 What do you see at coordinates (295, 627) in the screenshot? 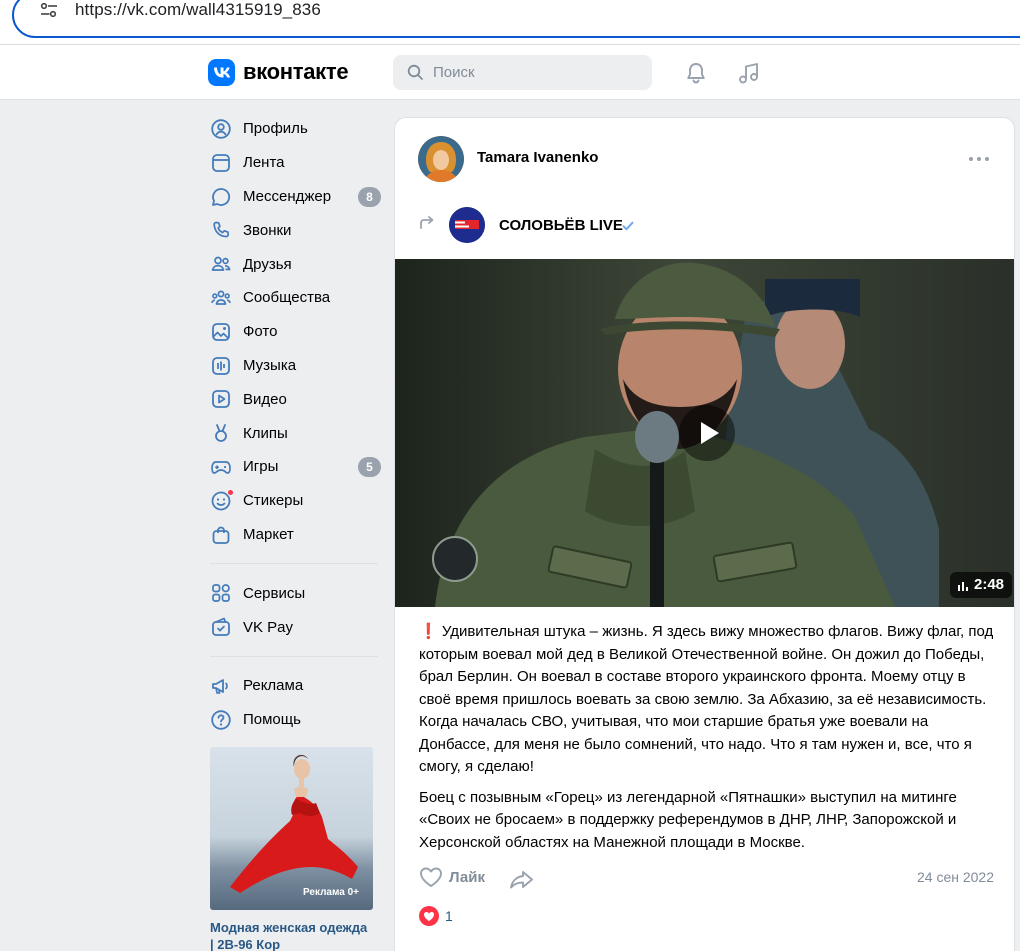
I see `sidebar-item-vkpay: VK Pay` at bounding box center [295, 627].